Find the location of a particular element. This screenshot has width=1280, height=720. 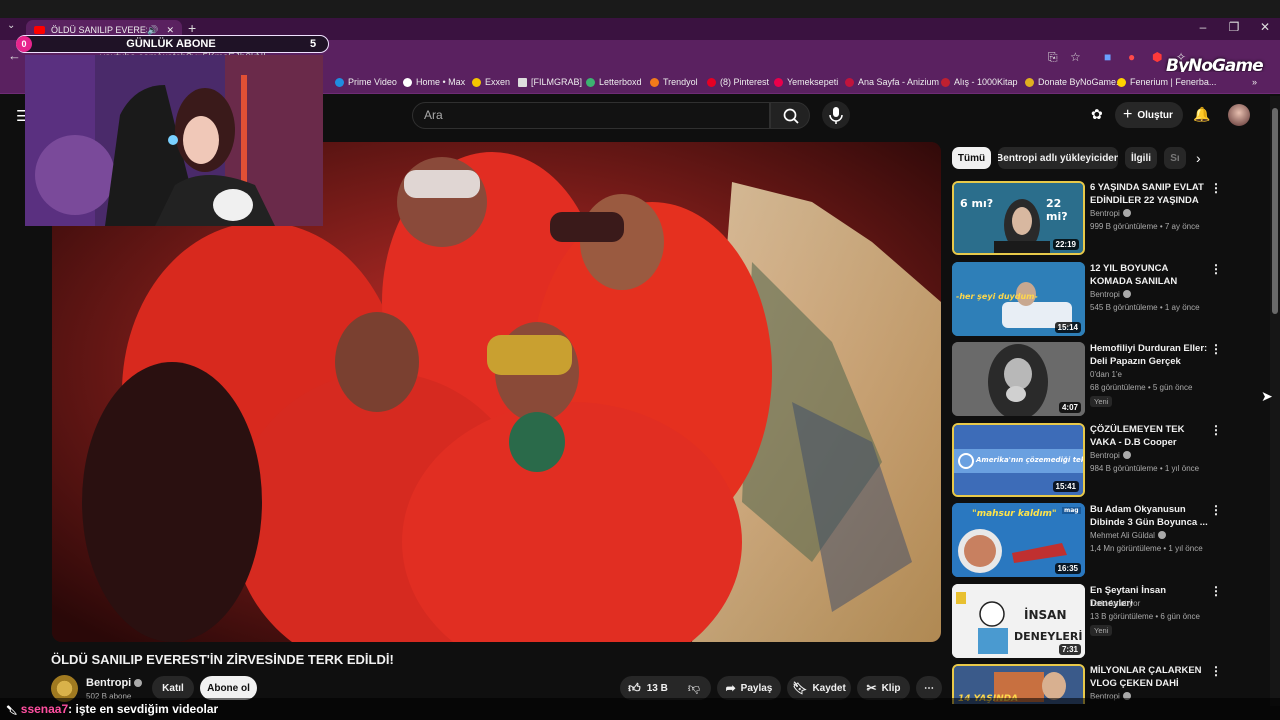

tab-search-icon: ⌄ is located at coordinates (11, 25).